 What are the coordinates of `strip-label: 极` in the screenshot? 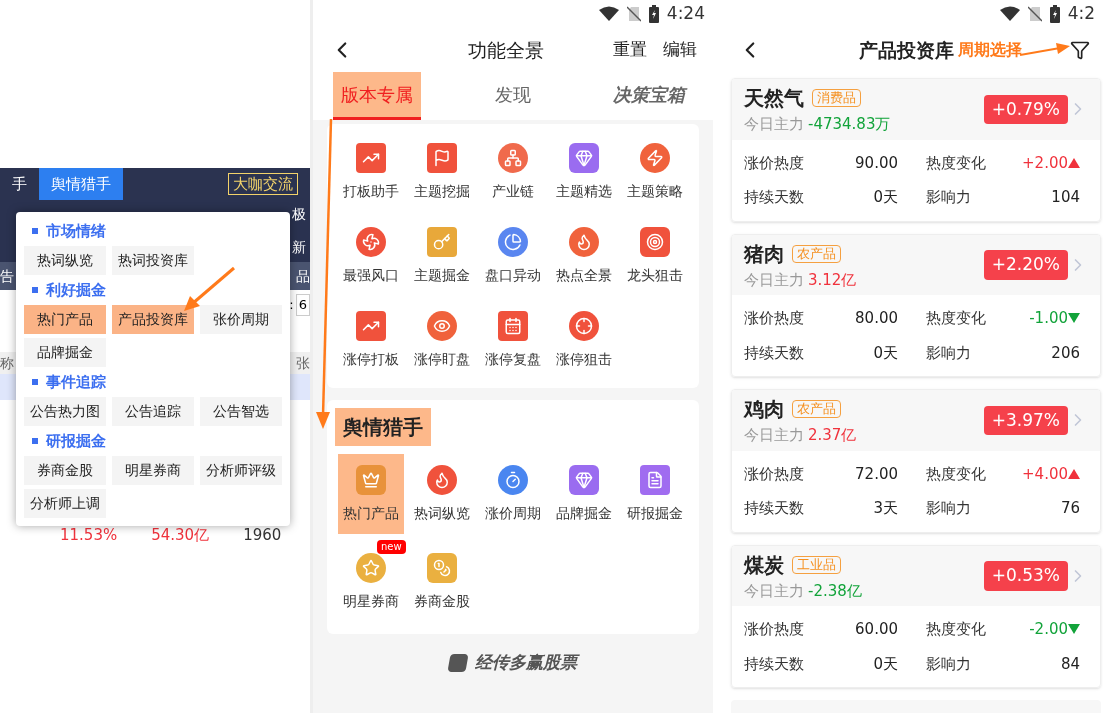 It's located at (299, 214).